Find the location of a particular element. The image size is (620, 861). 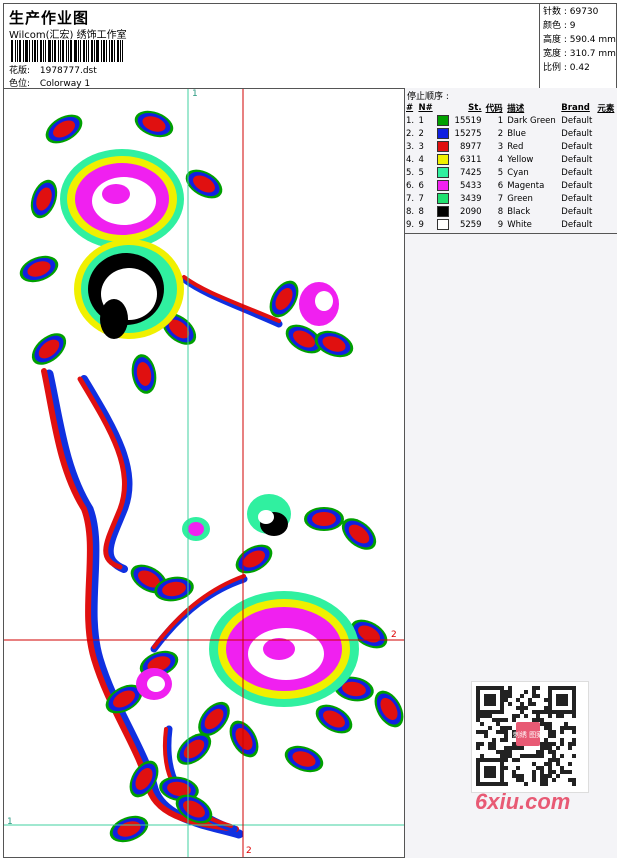

flower-bottom is located at coordinates (284, 649).